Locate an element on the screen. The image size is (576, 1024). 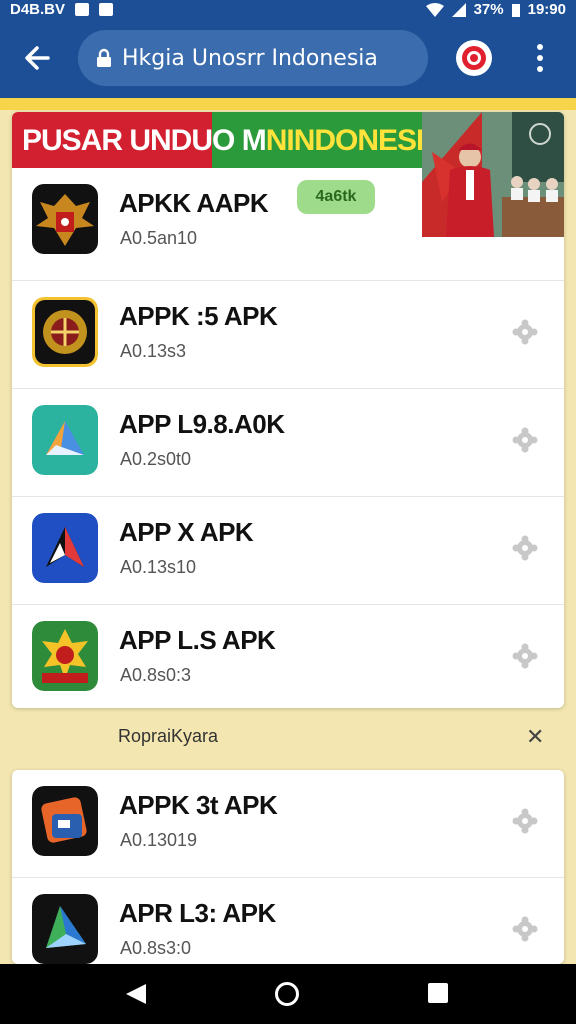
app-version: A0.2s0t0 is located at coordinates (156, 459).